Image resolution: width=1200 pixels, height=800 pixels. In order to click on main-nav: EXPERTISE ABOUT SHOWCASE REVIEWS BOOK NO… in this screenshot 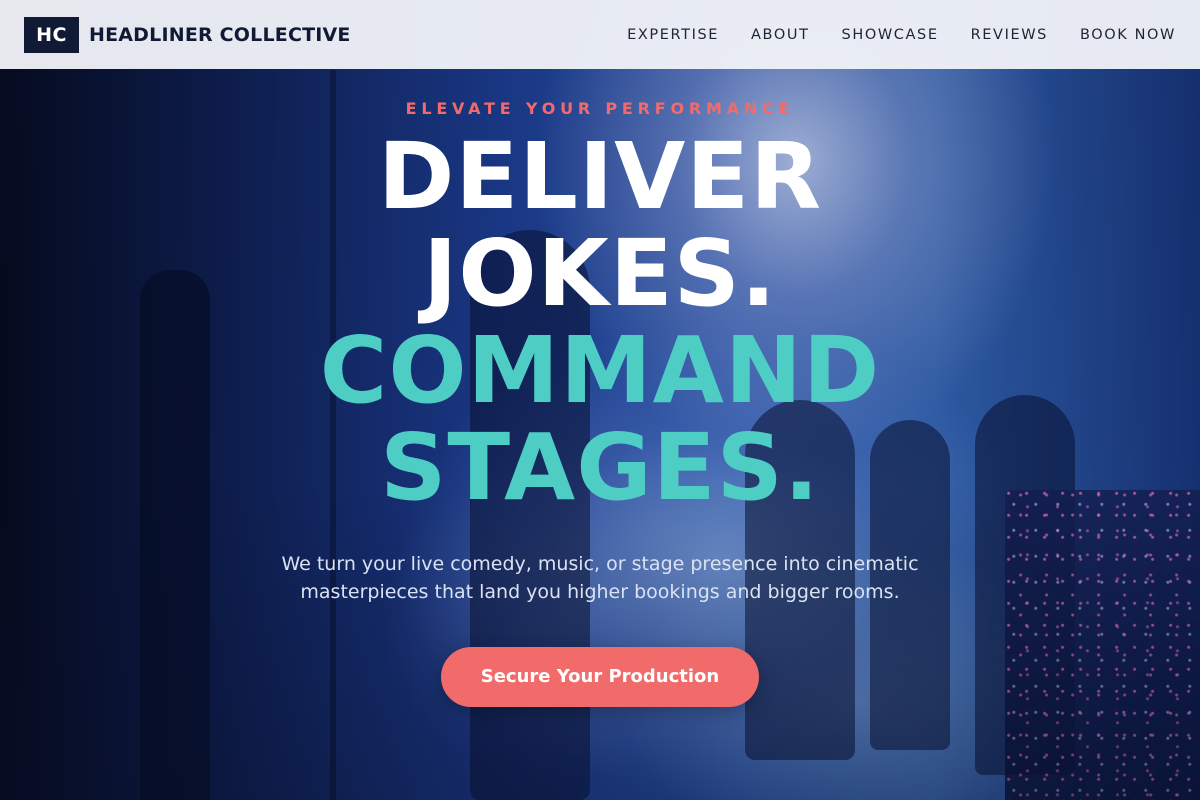, I will do `click(901, 35)`.